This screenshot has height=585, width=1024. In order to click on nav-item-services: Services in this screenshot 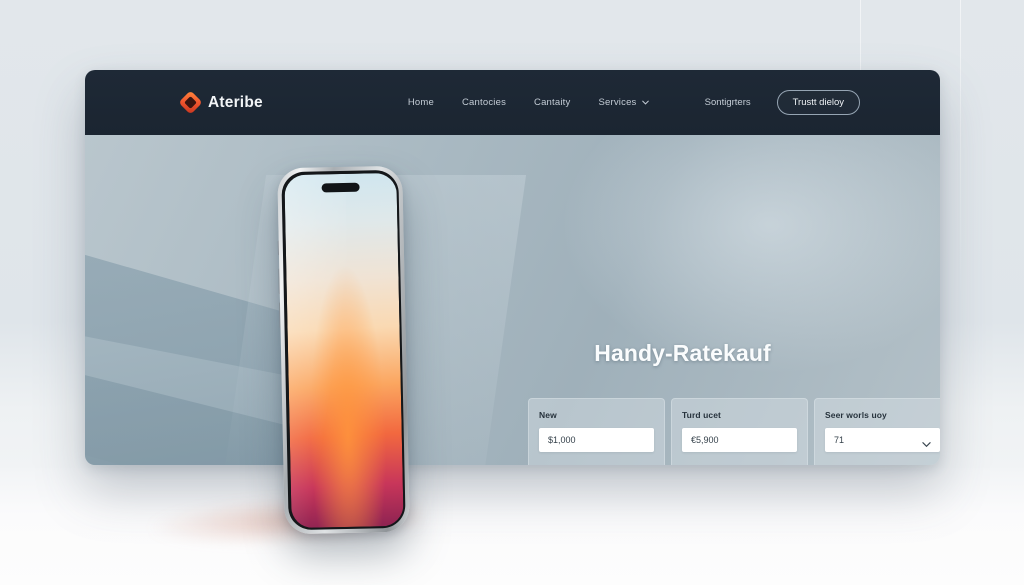, I will do `click(623, 102)`.